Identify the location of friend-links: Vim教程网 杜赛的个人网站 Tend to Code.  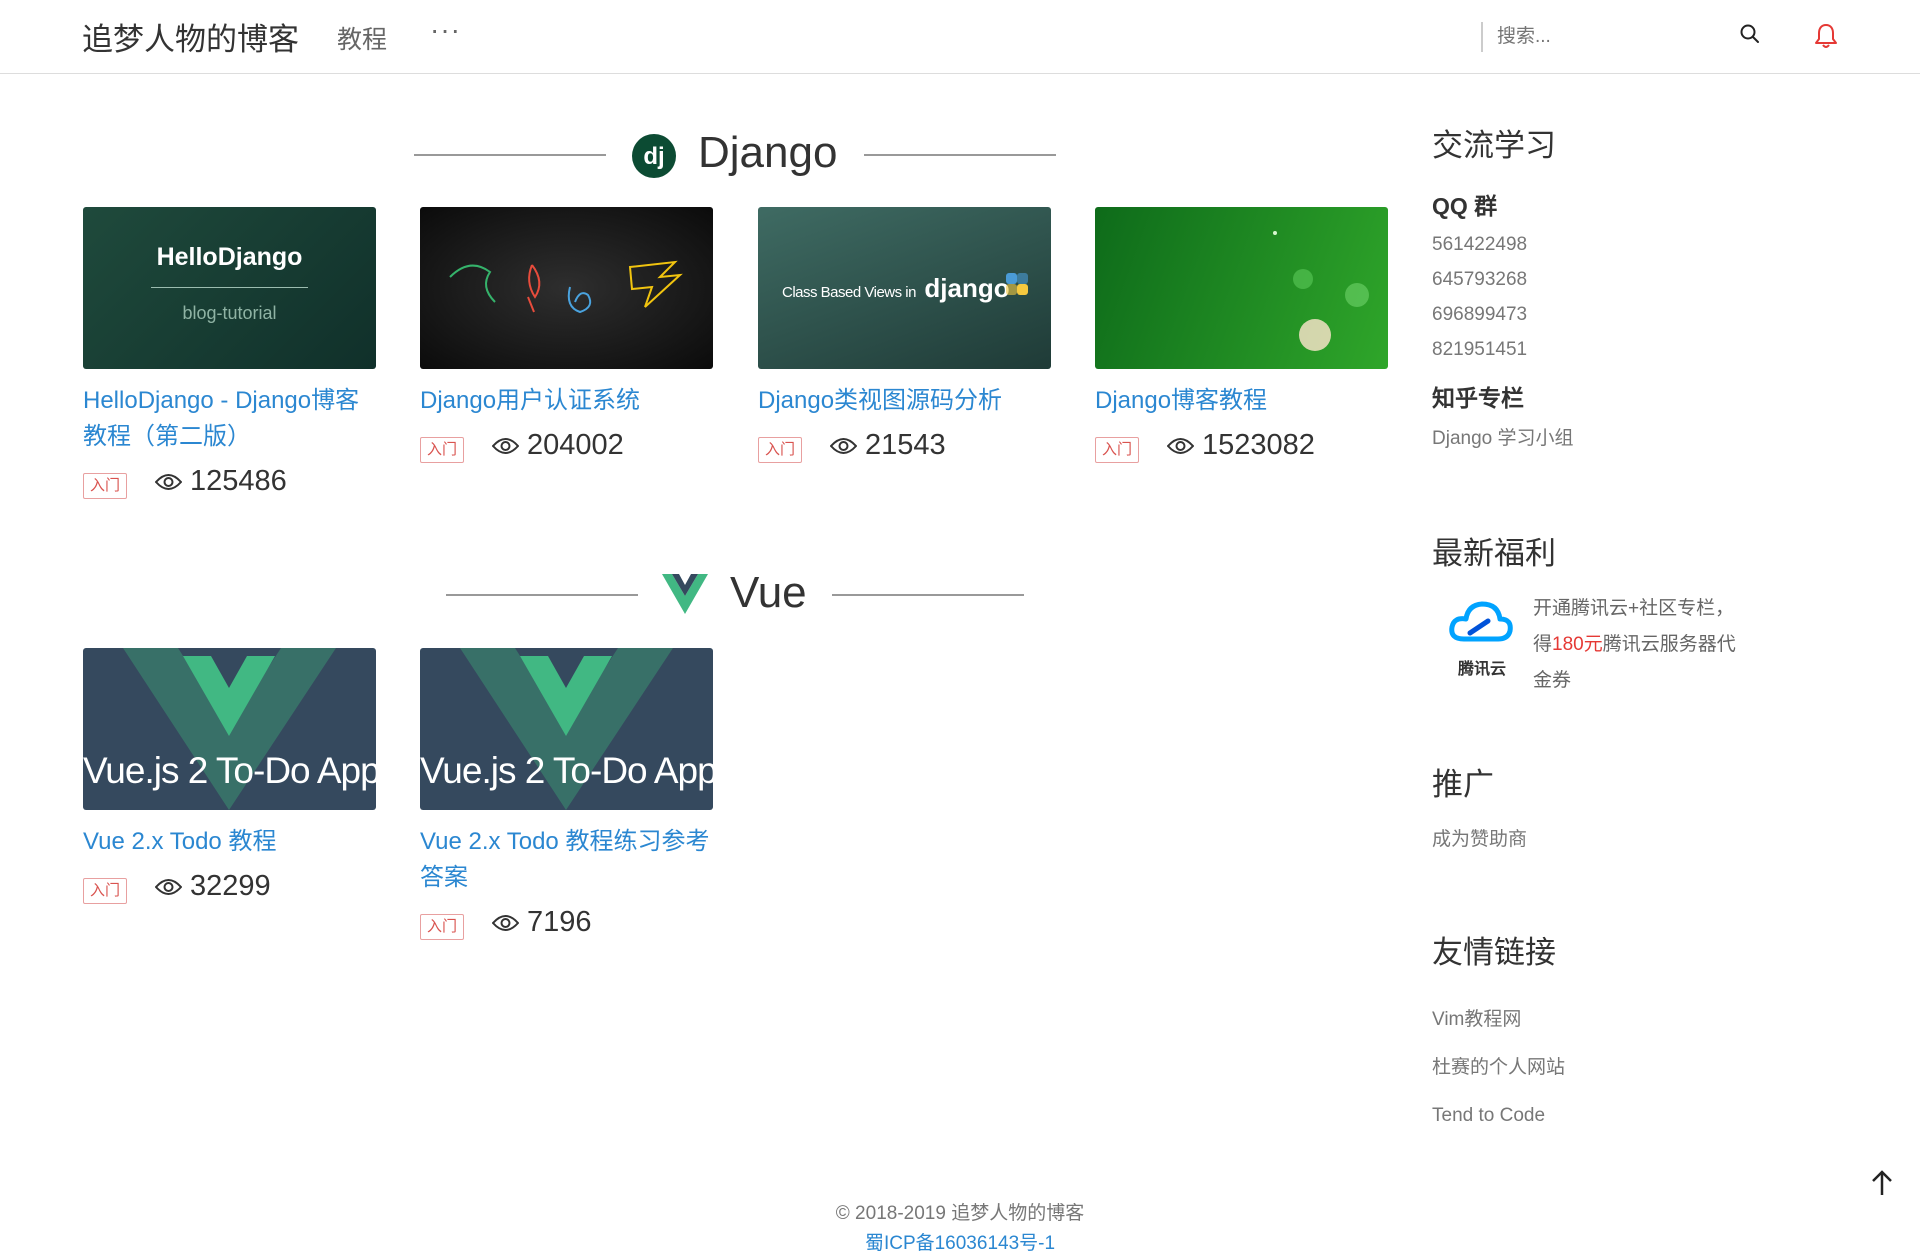
(1612, 1068).